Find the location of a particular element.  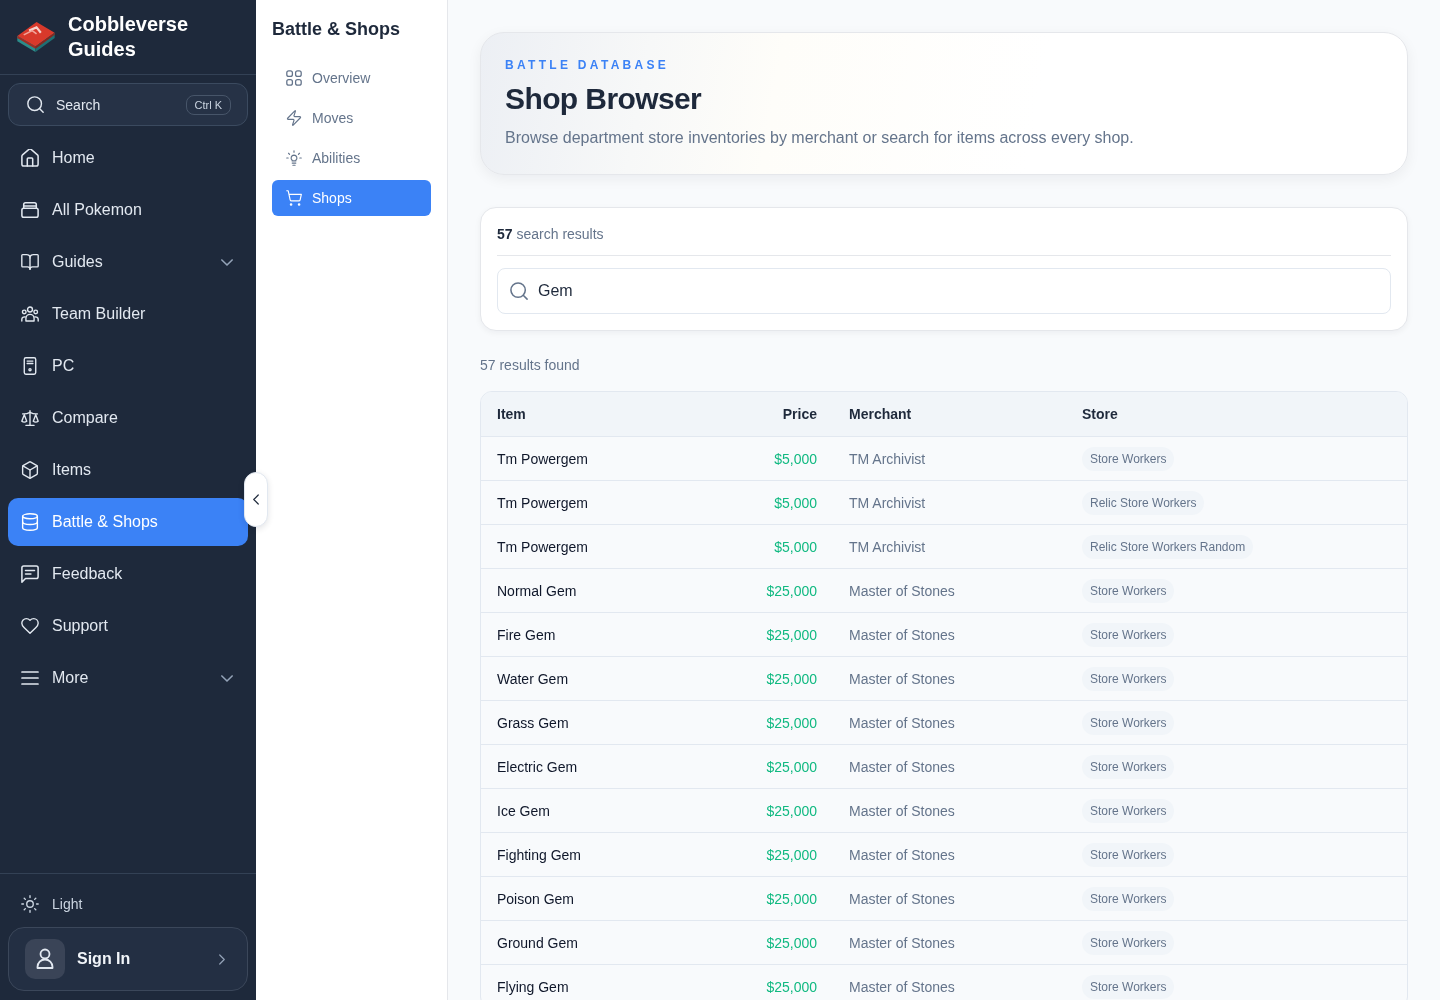

nav-item: PC is located at coordinates (128, 366).